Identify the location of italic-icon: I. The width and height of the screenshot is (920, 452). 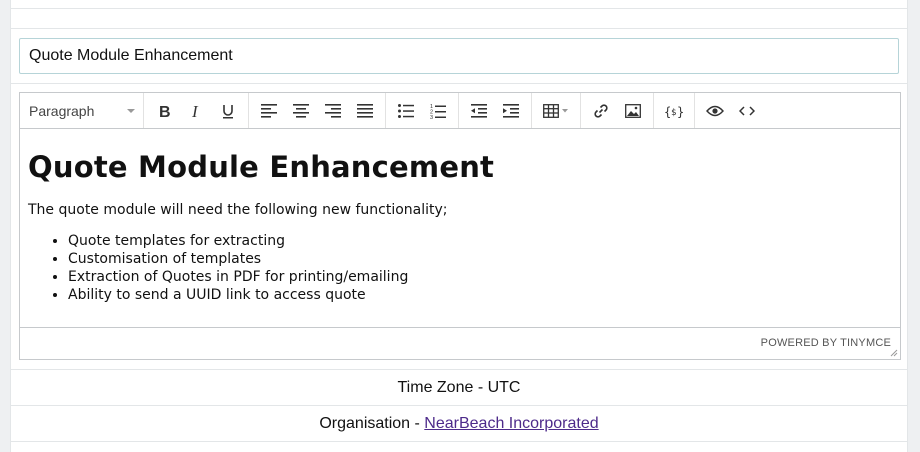
(195, 111).